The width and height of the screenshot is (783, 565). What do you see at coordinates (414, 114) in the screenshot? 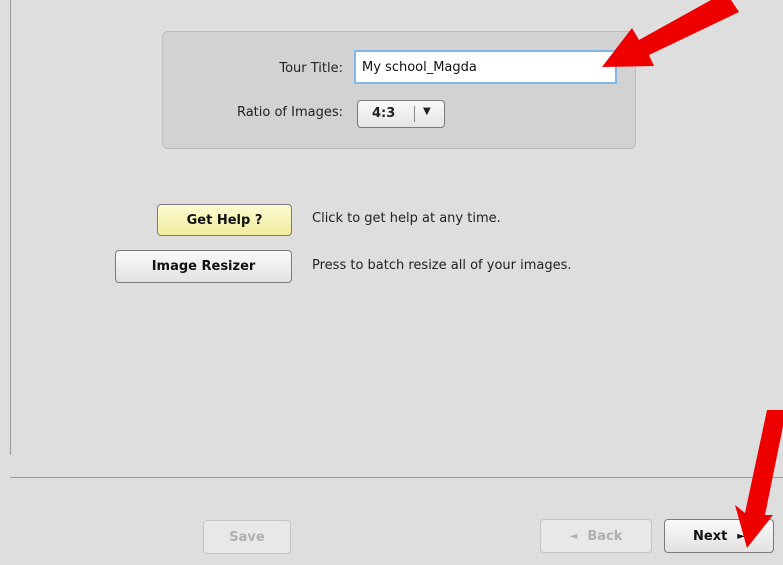
I see `dropdown-divider` at bounding box center [414, 114].